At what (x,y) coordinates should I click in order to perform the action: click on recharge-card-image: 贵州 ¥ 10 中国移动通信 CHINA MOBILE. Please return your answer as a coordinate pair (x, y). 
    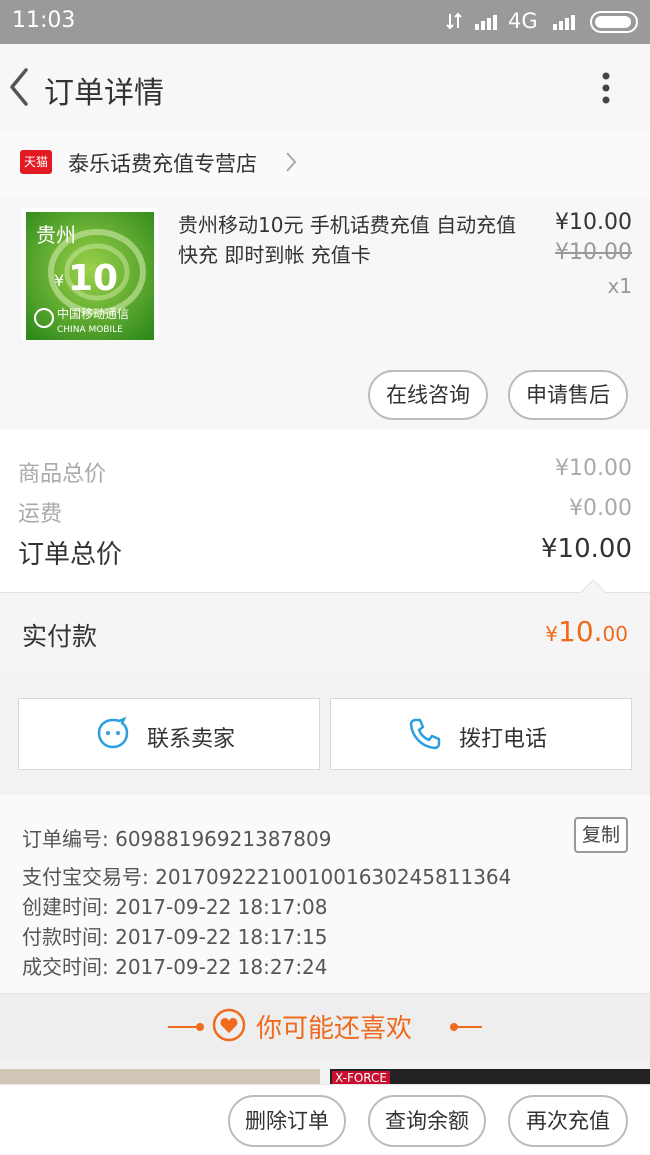
    Looking at the image, I should click on (90, 276).